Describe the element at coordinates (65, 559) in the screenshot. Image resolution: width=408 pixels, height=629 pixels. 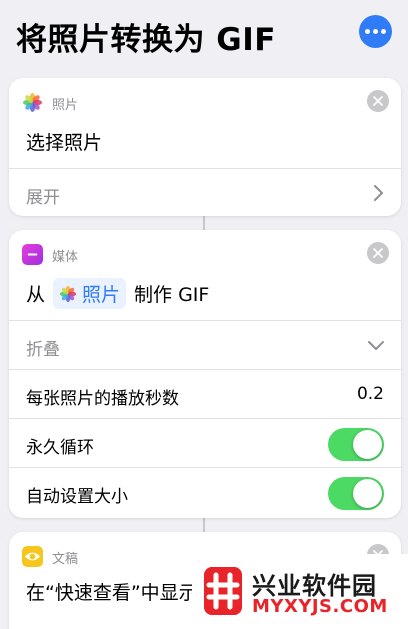
I see `card-category: 文稿` at that location.